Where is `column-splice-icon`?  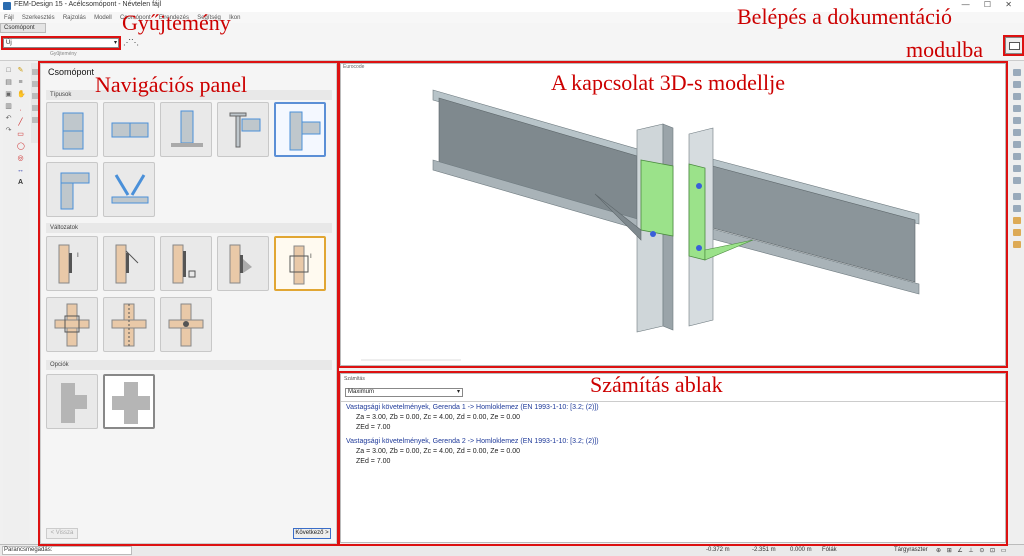 column-splice-icon is located at coordinates (73, 131).